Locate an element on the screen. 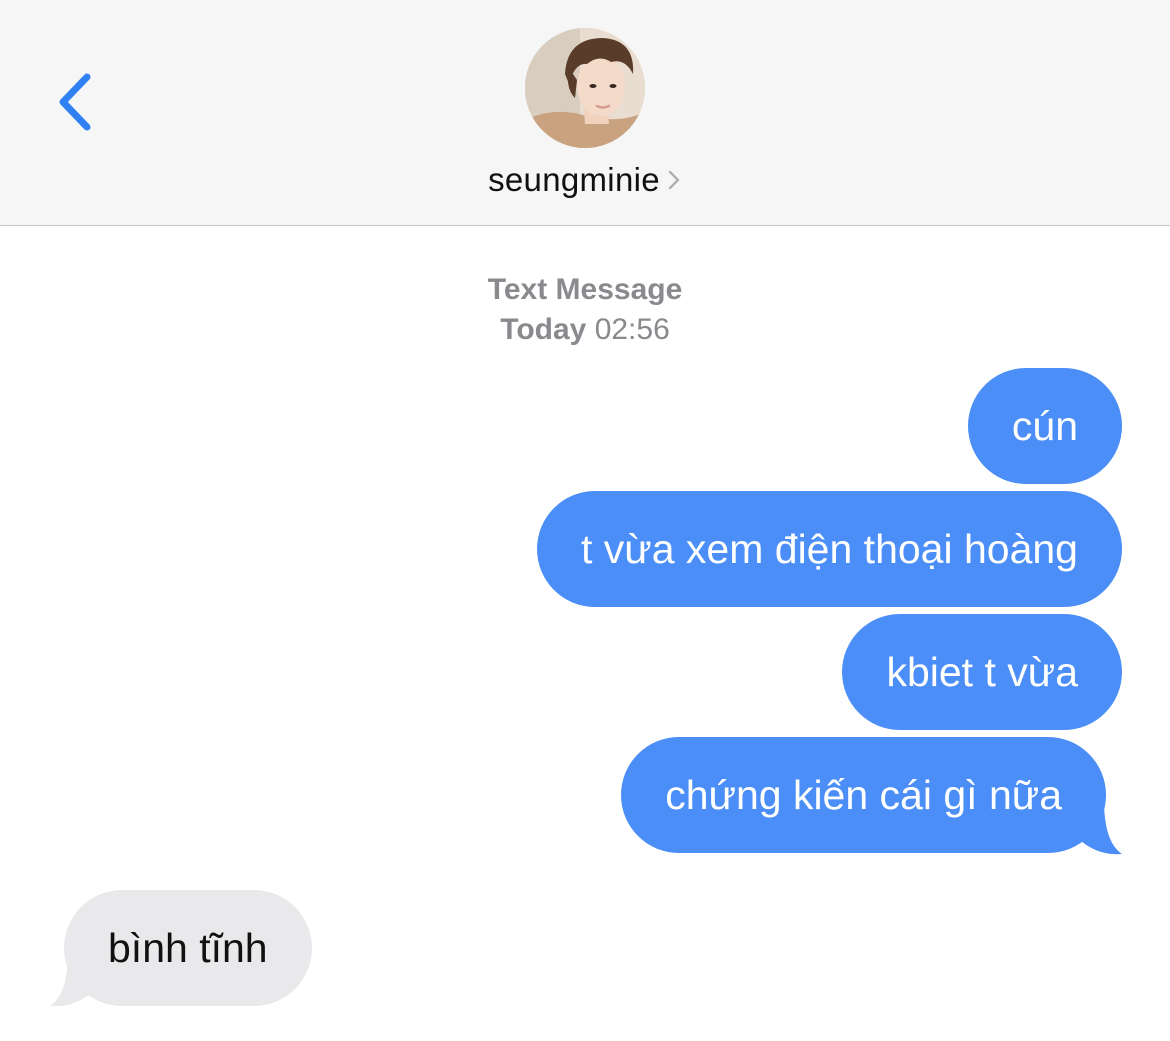 The width and height of the screenshot is (1170, 1041). contact-name: seungminie is located at coordinates (574, 179).